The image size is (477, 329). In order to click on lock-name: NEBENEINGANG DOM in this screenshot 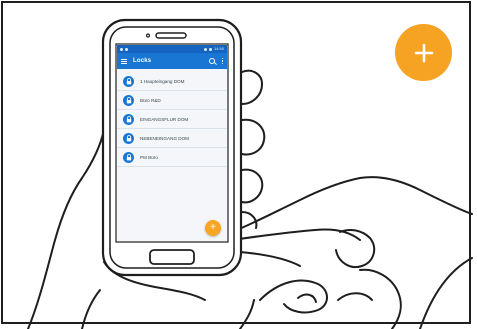, I will do `click(165, 138)`.